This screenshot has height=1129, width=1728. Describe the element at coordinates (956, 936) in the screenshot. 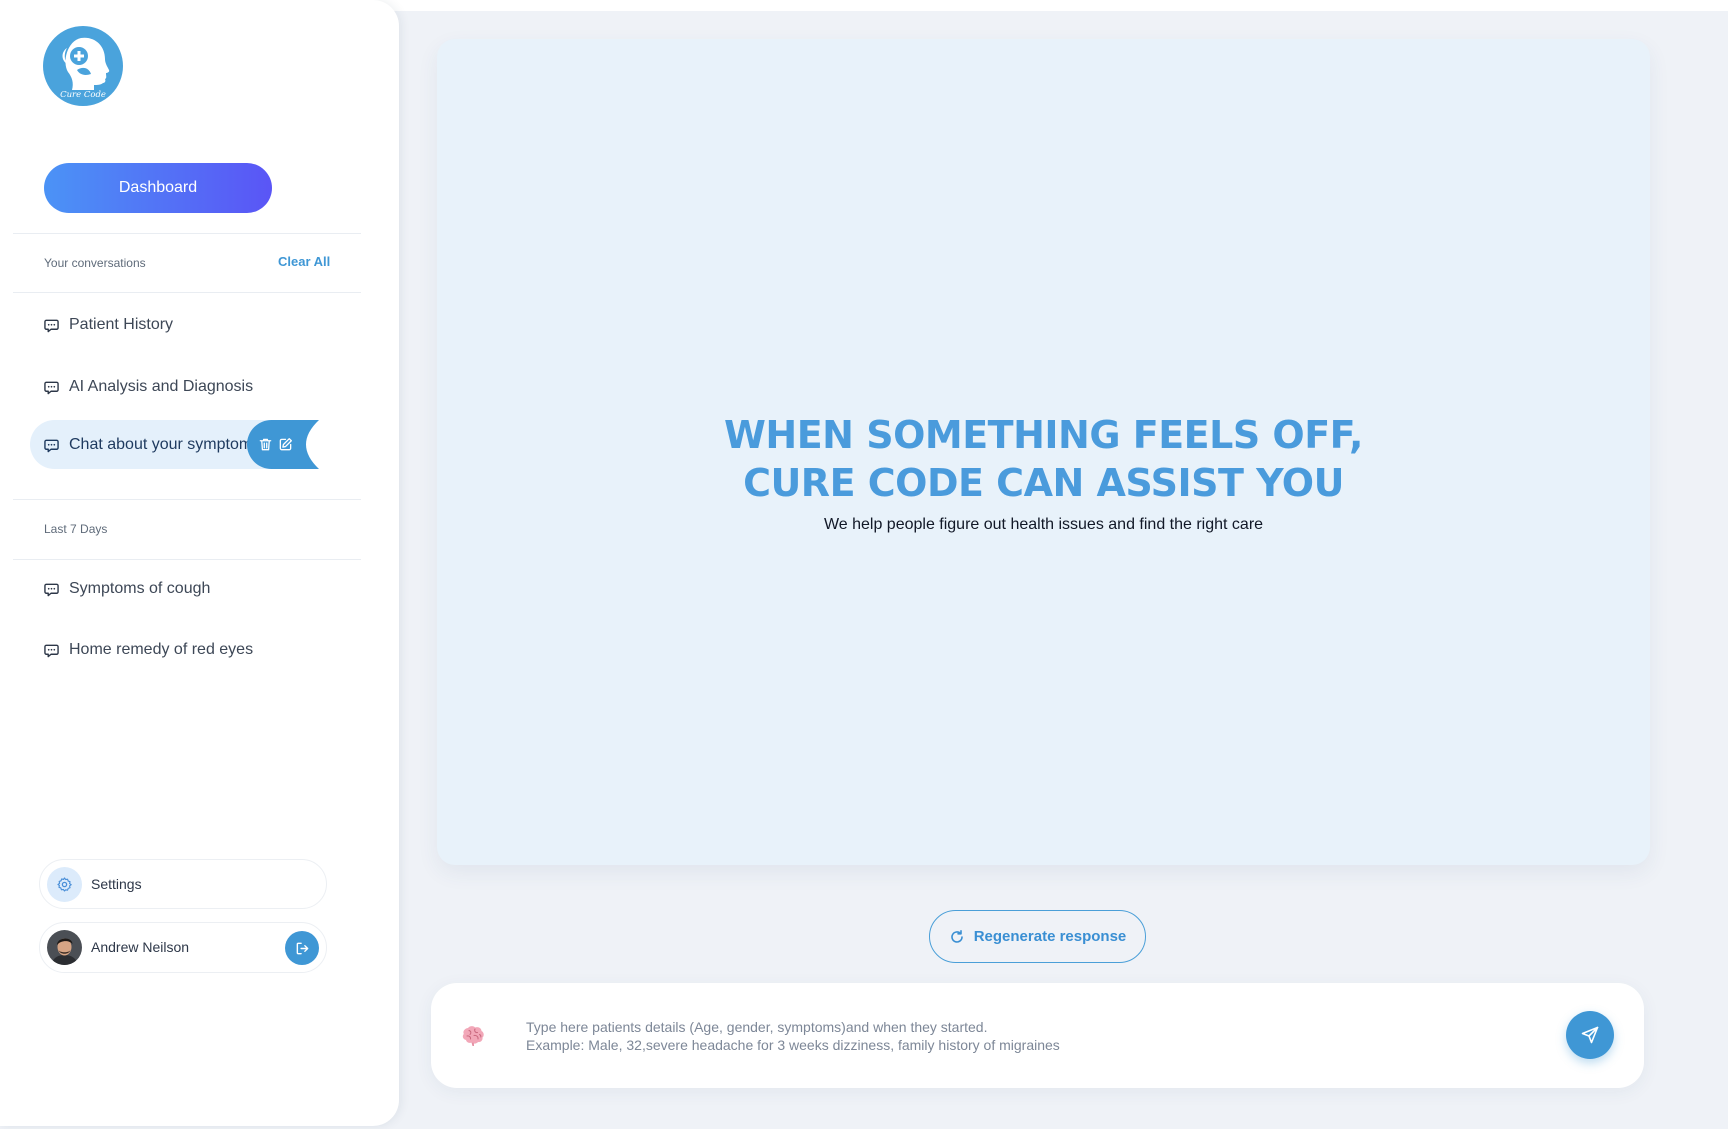

I see `refresh-icon` at that location.